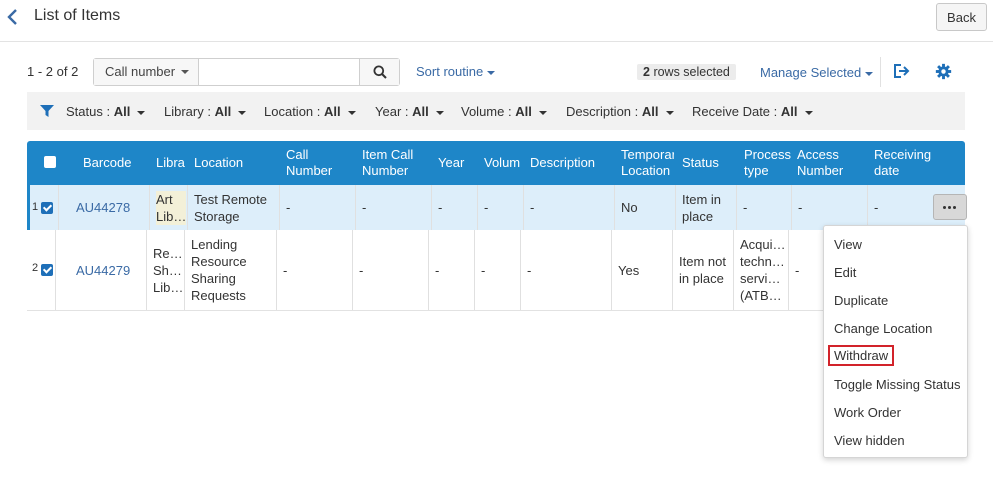  I want to click on filter-description: Description : All, so click(620, 111).